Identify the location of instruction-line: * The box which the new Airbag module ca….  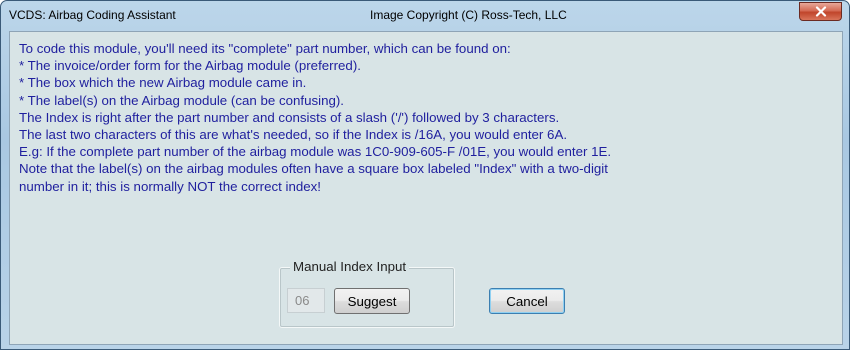
(163, 83).